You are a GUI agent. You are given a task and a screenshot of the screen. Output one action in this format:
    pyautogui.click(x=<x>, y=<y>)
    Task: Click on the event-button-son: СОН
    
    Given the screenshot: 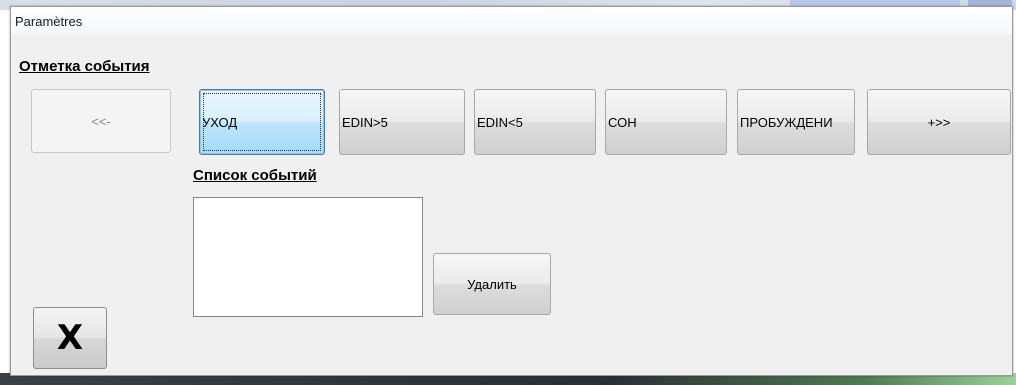 What is the action you would take?
    pyautogui.click(x=666, y=122)
    